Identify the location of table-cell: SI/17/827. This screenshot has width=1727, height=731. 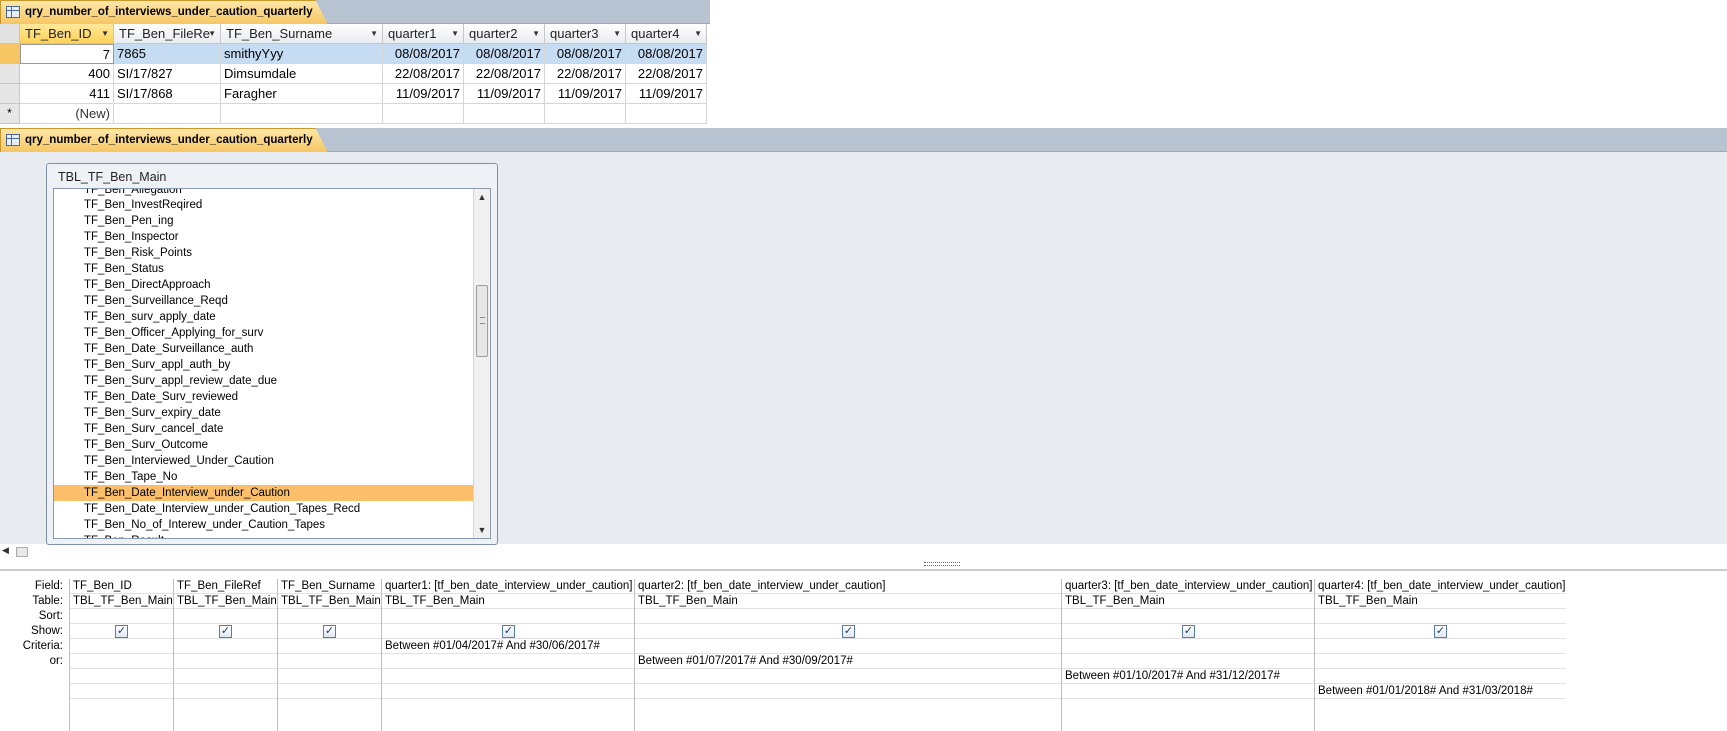
(167, 74).